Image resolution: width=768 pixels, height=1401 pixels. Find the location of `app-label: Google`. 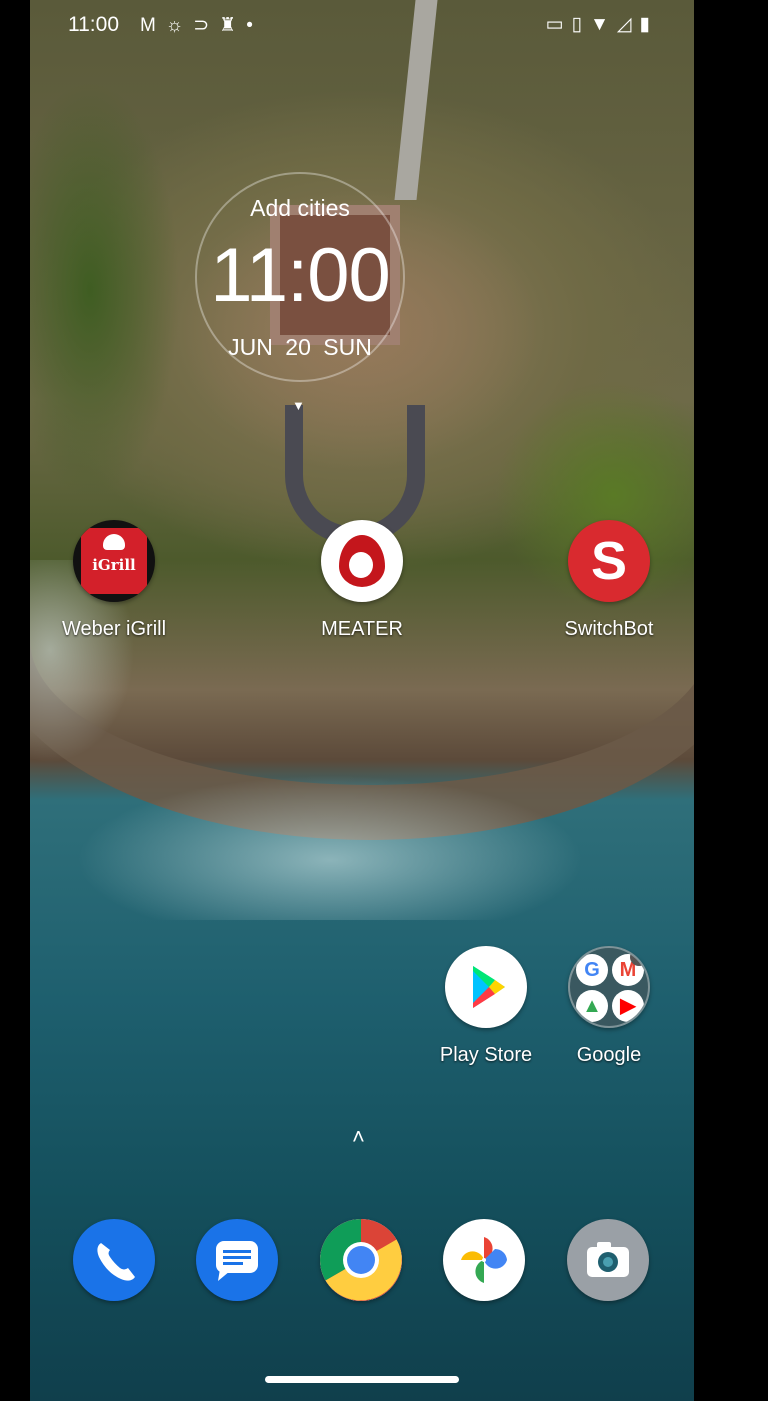

app-label: Google is located at coordinates (609, 1055).